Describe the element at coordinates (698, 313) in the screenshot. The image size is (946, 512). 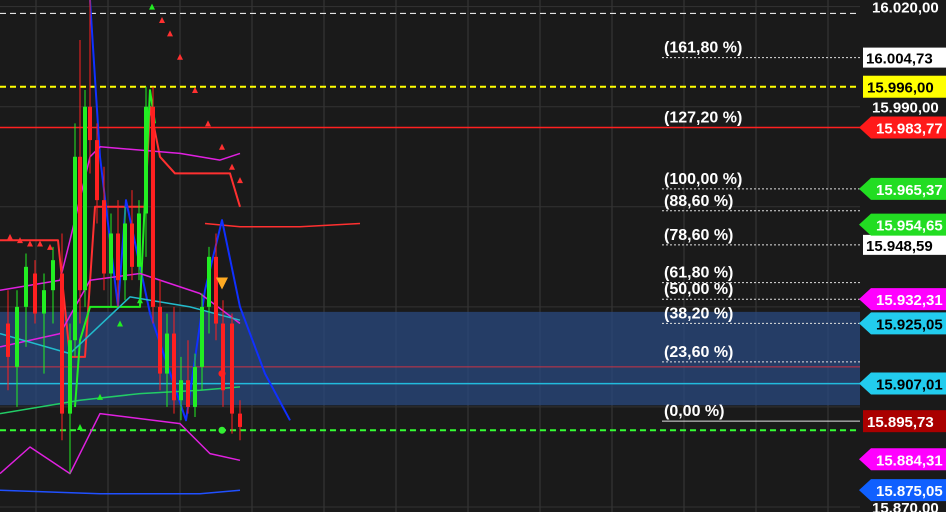
I see `fib-level-label: (38,20 %)` at that location.